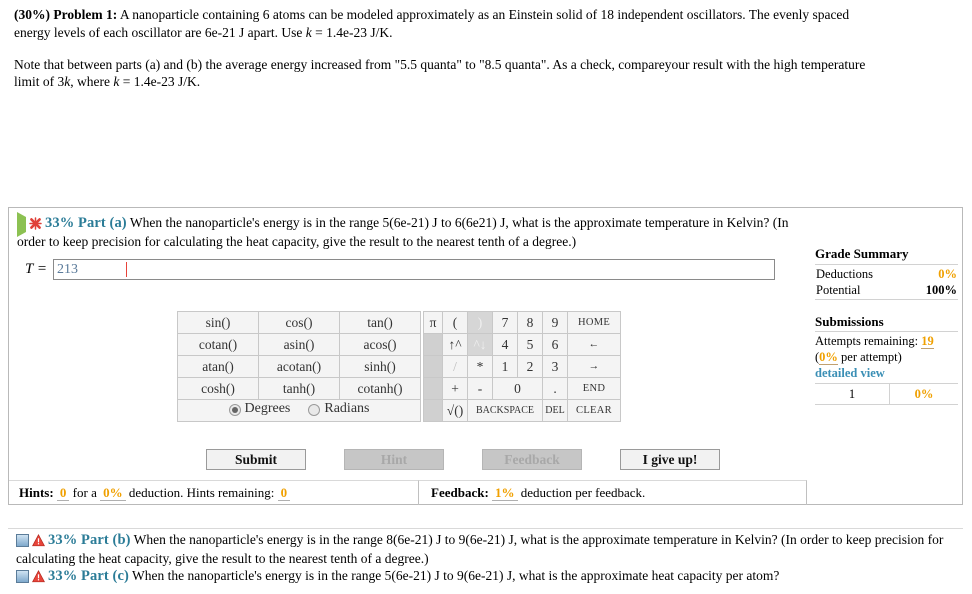  I want to click on key-arrow-left: ←, so click(594, 344).